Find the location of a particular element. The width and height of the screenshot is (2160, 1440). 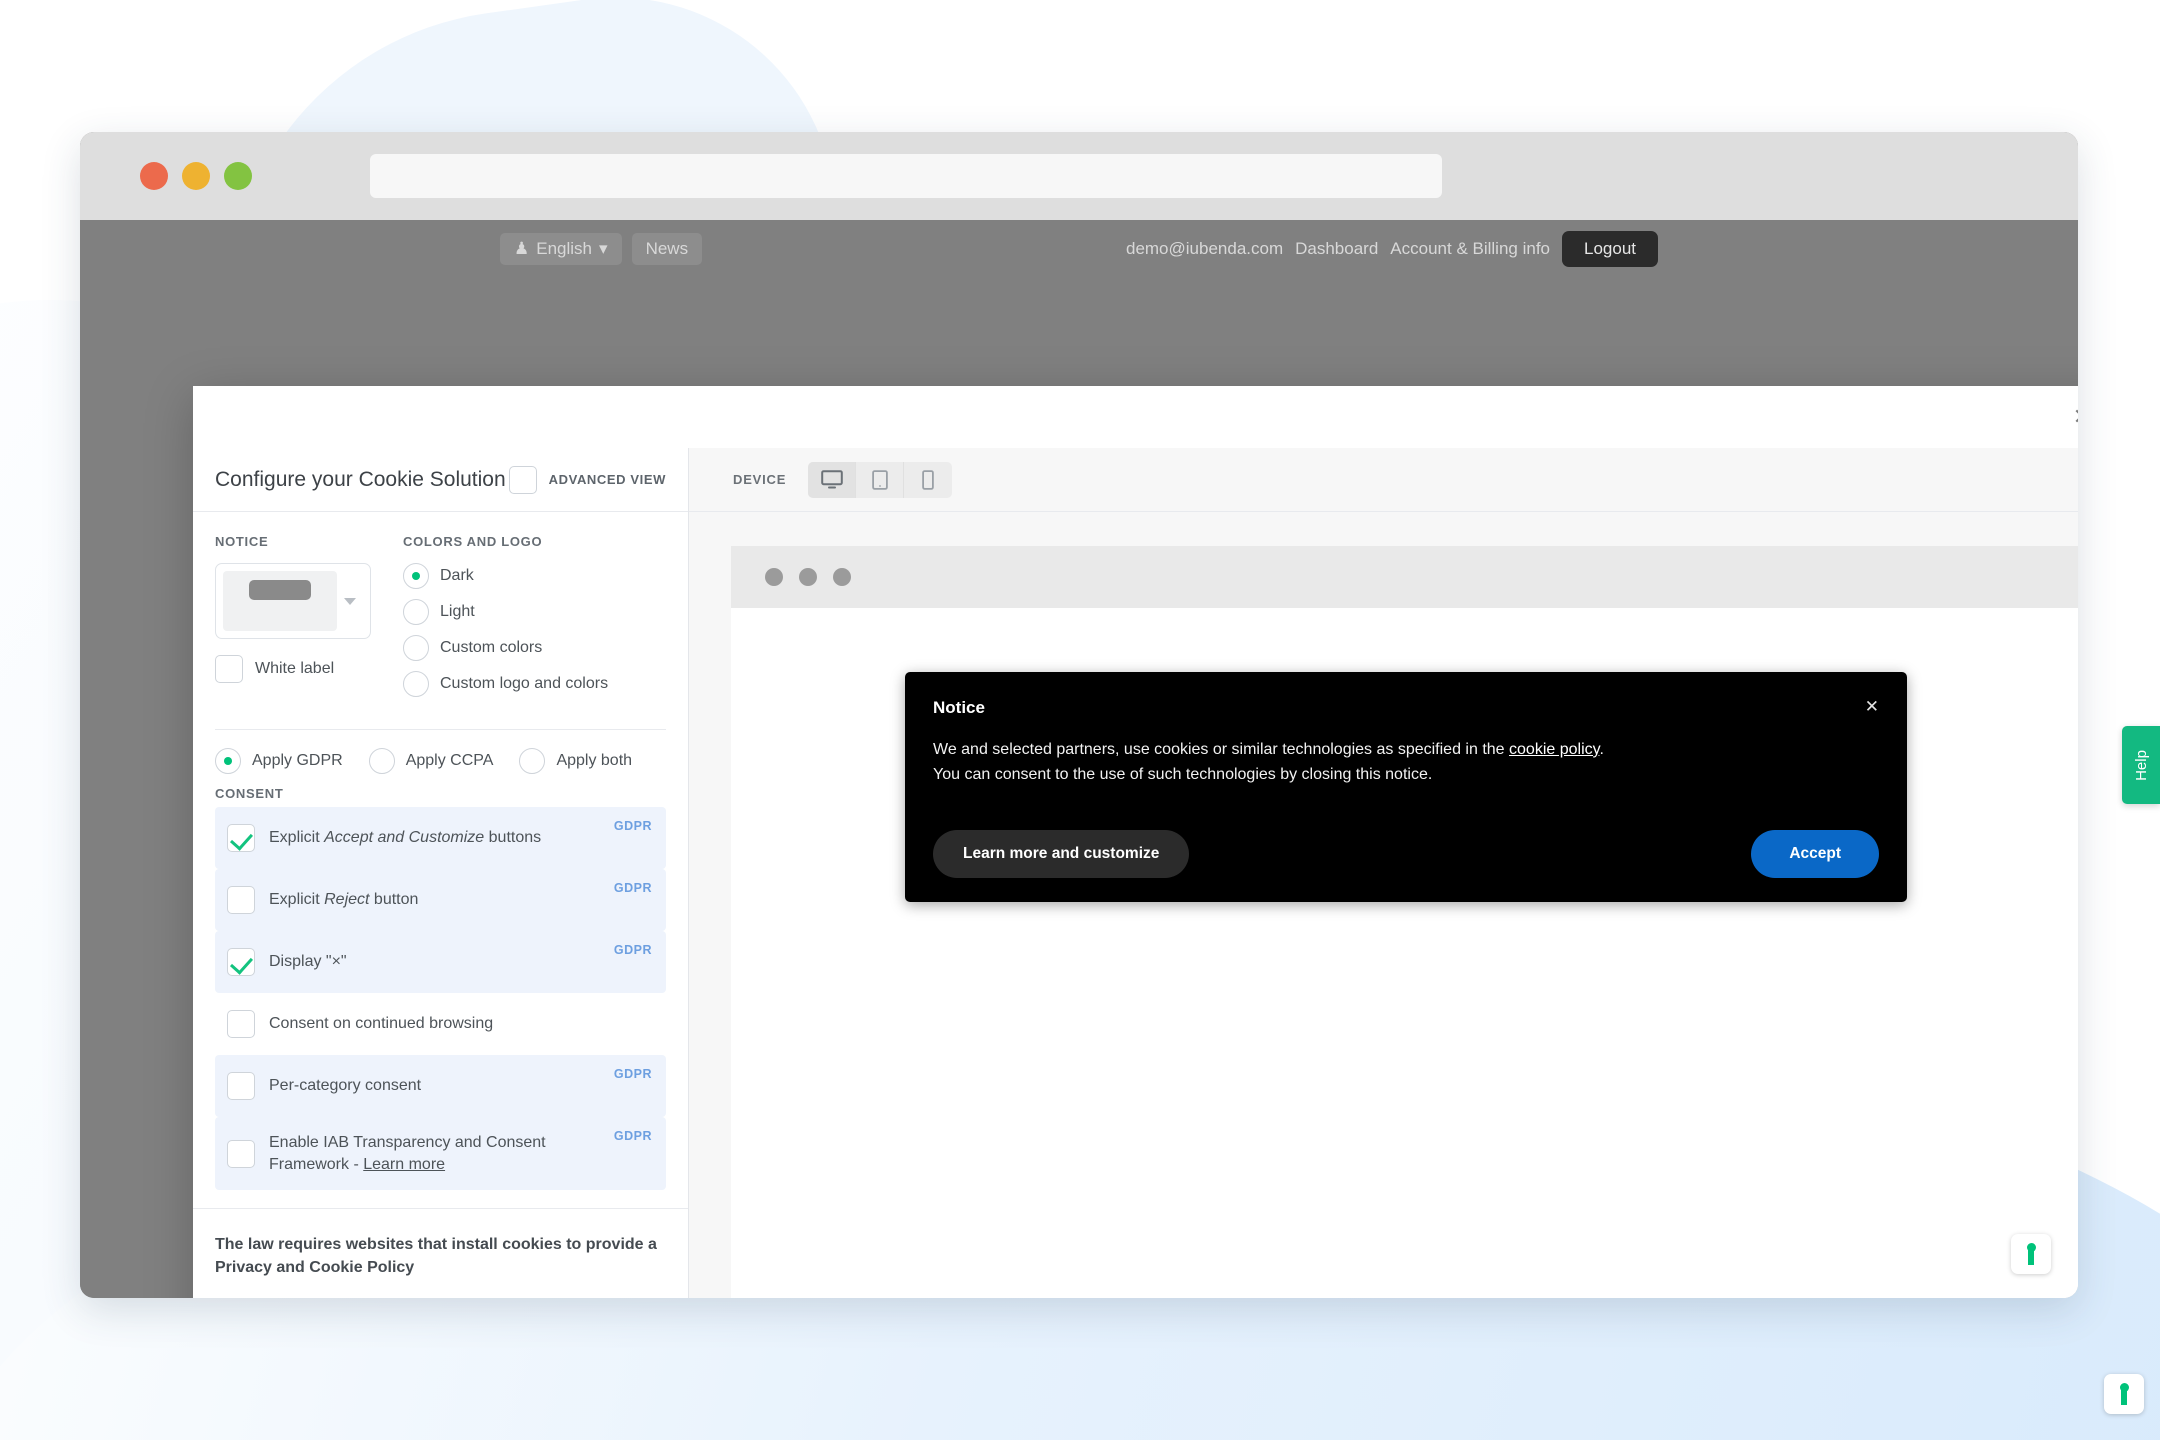

help-tab-label: Help is located at coordinates (2141, 765).